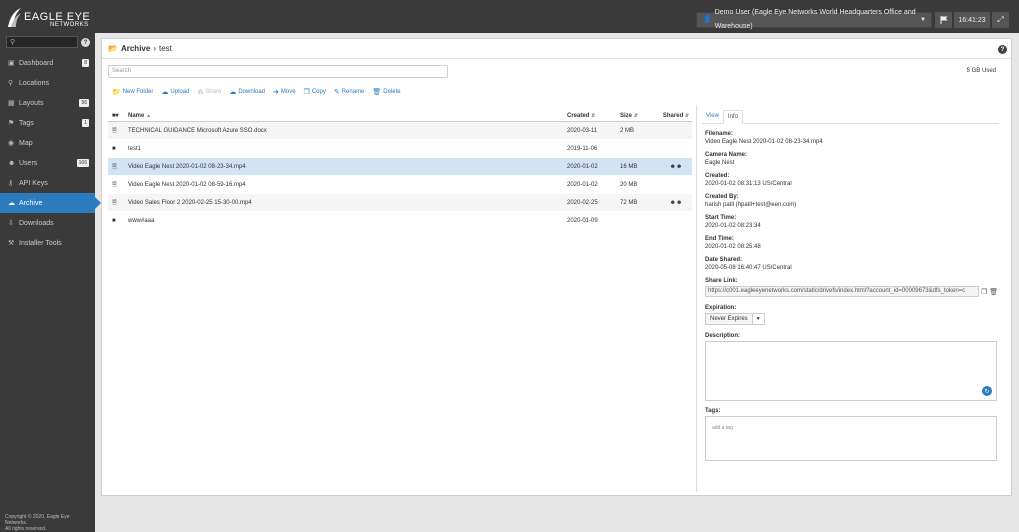 The height and width of the screenshot is (532, 1019). I want to click on field-label: Date Shared:, so click(724, 260).